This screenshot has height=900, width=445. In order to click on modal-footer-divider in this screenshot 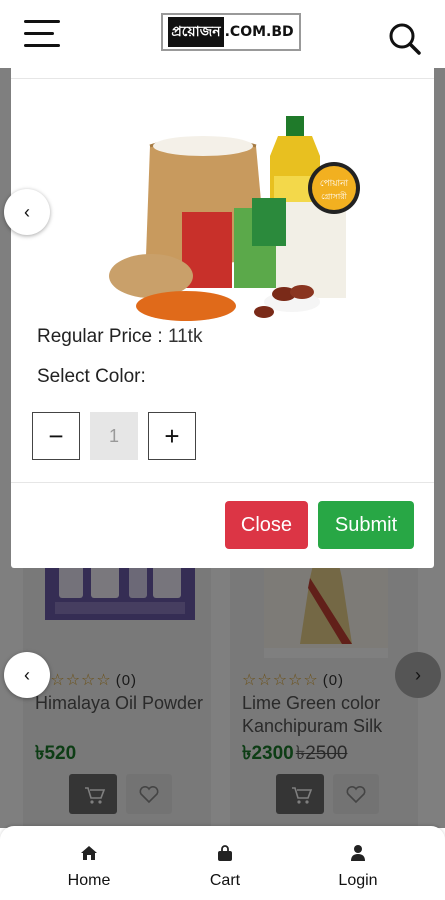, I will do `click(222, 482)`.